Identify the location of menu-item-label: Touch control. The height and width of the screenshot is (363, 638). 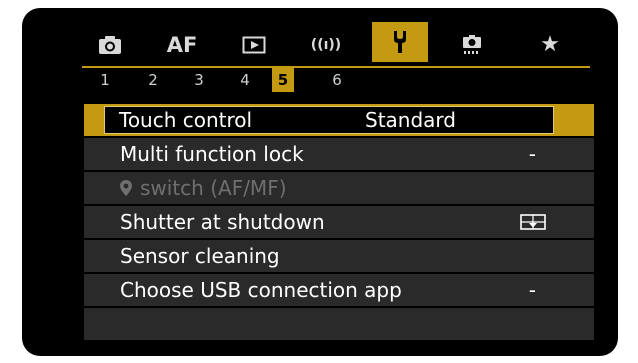
(186, 120).